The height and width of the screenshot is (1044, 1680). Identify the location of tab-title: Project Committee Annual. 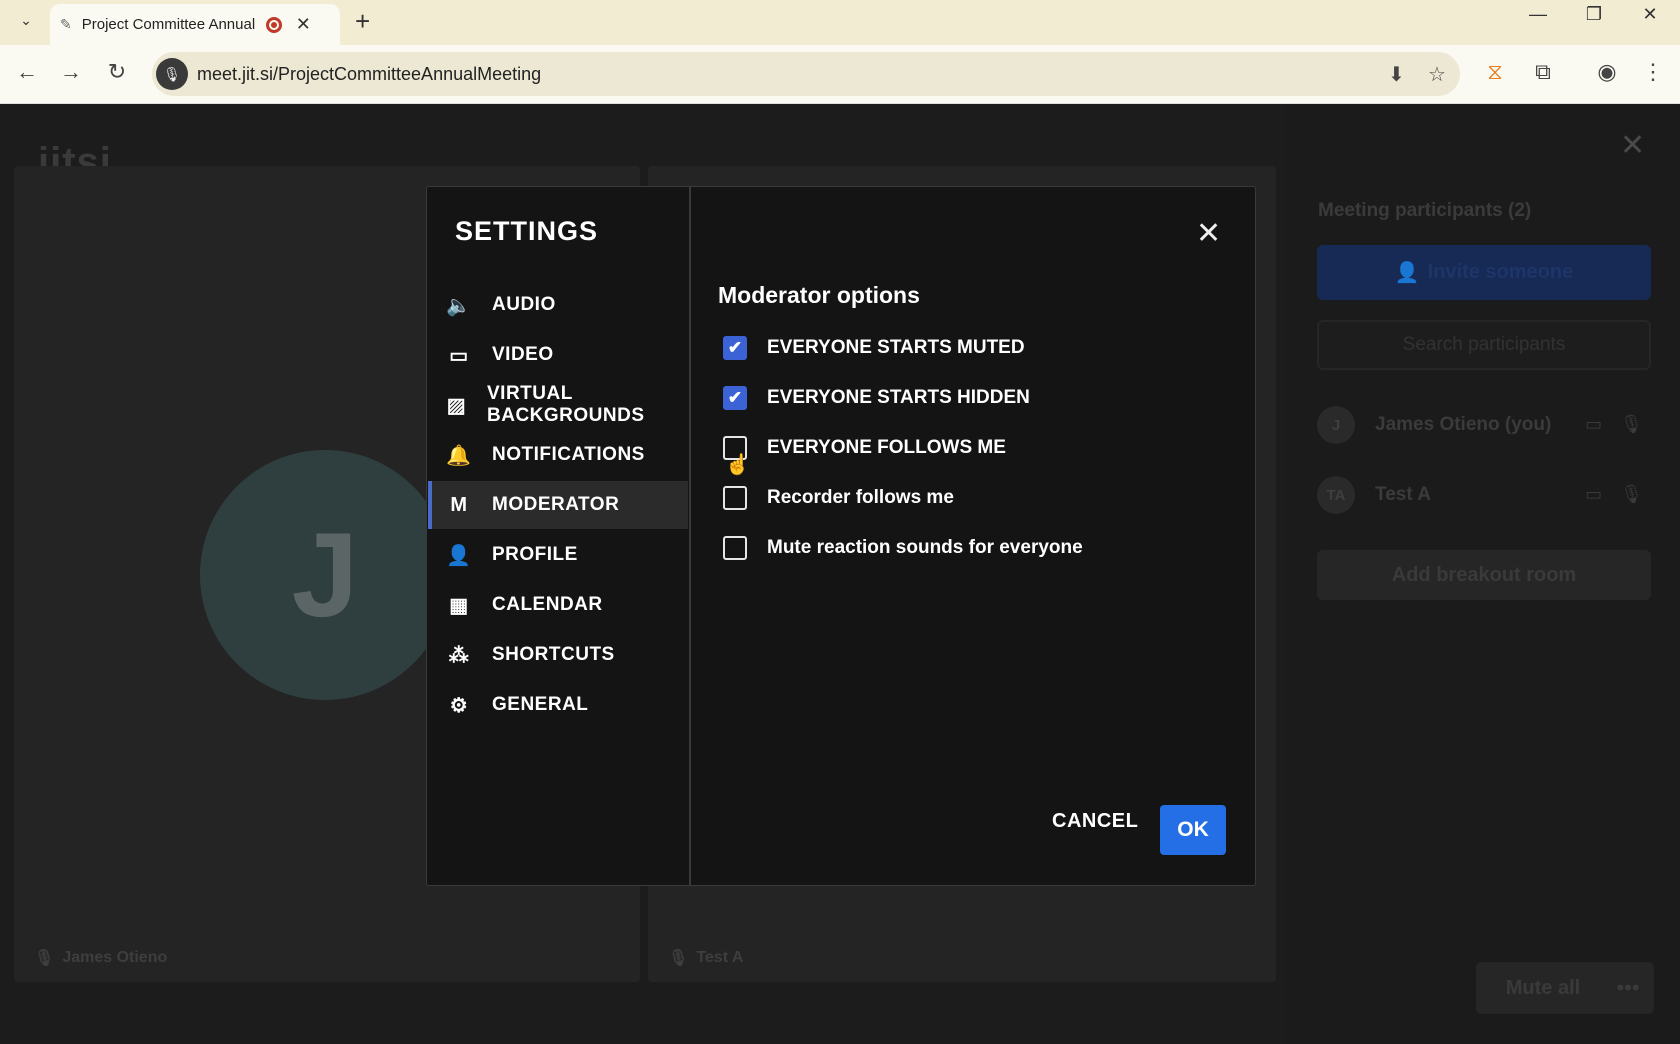
(168, 24).